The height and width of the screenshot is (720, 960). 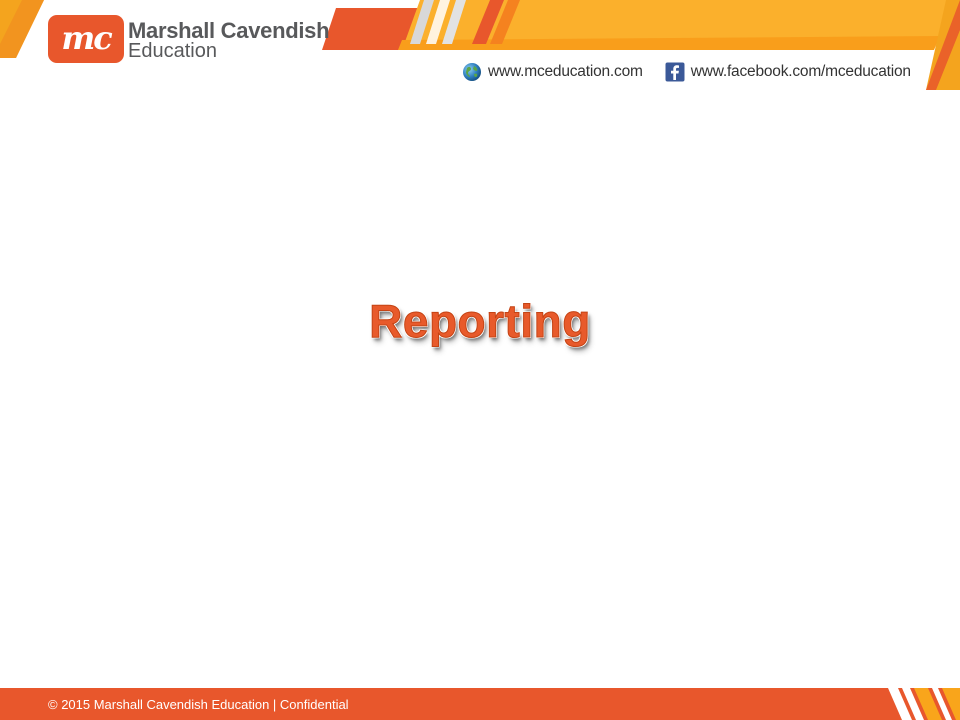 I want to click on mc-monogram-text: mc, so click(x=86, y=38).